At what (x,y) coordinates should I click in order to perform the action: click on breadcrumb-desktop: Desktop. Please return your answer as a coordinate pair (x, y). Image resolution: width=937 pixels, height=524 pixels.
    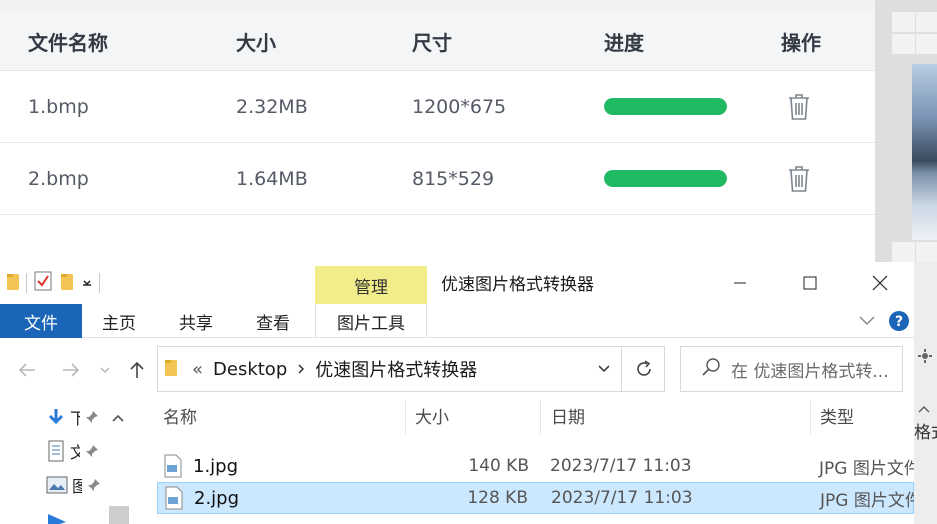
    Looking at the image, I should click on (250, 369).